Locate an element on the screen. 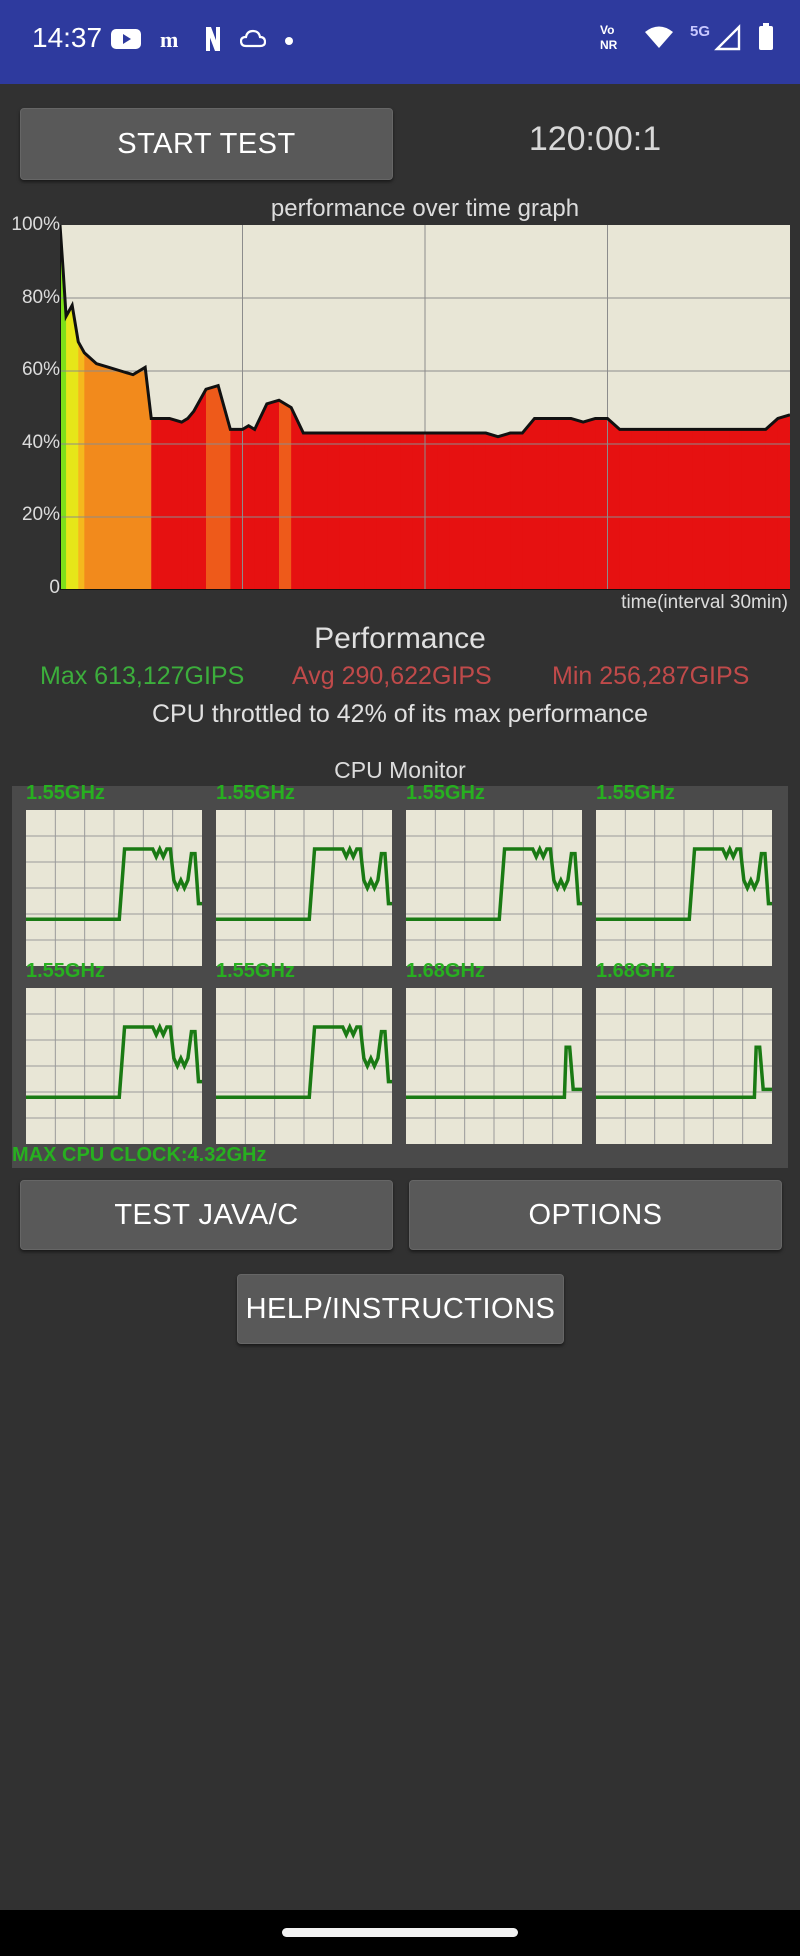 This screenshot has height=1956, width=800. x-axis-label: time(interval 30min) is located at coordinates (704, 602).